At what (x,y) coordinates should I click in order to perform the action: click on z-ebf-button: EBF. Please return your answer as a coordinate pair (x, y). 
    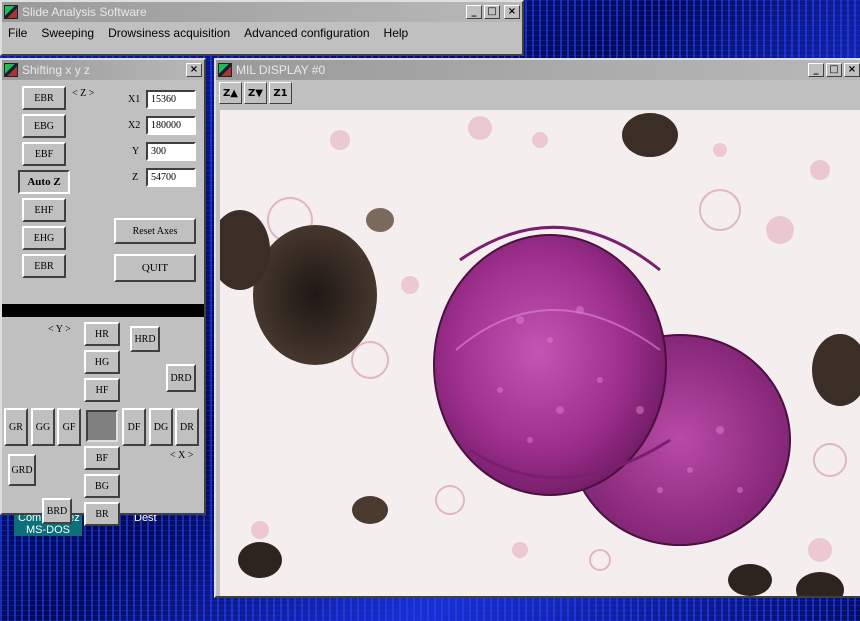
    Looking at the image, I should click on (44, 154).